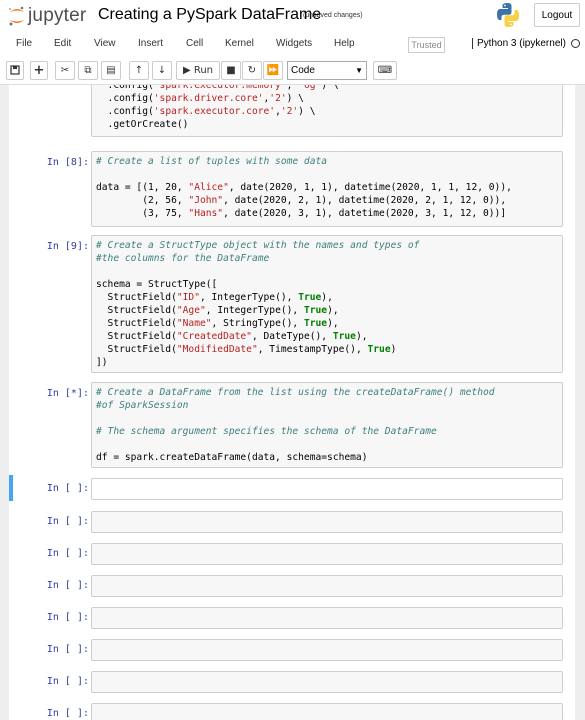 This screenshot has height=720, width=585. Describe the element at coordinates (327, 70) in the screenshot. I see `cell-type-select: Code ▼` at that location.